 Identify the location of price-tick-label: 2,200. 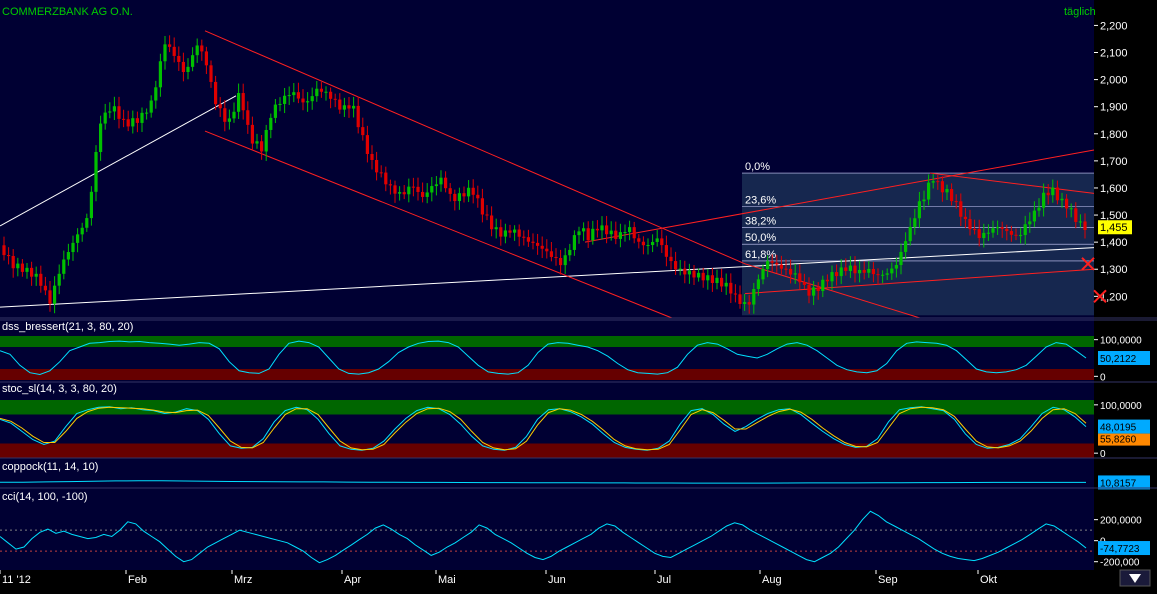
(1114, 26).